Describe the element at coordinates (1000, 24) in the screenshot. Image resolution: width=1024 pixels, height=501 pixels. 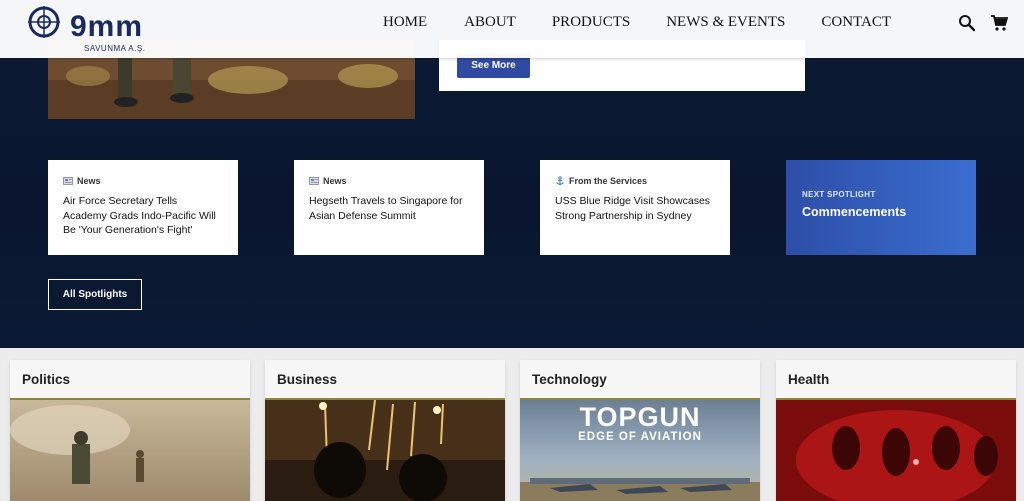
I see `cart-icon` at that location.